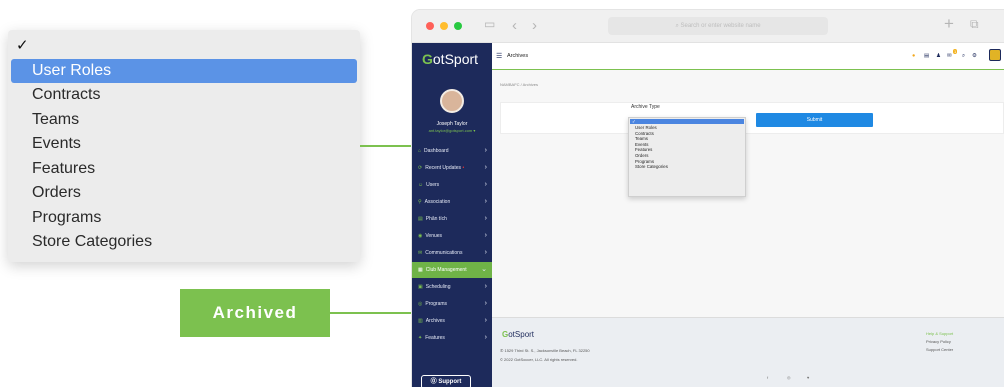 The width and height of the screenshot is (1004, 387). What do you see at coordinates (645, 107) in the screenshot?
I see `archive-type-label: Archive Type` at bounding box center [645, 107].